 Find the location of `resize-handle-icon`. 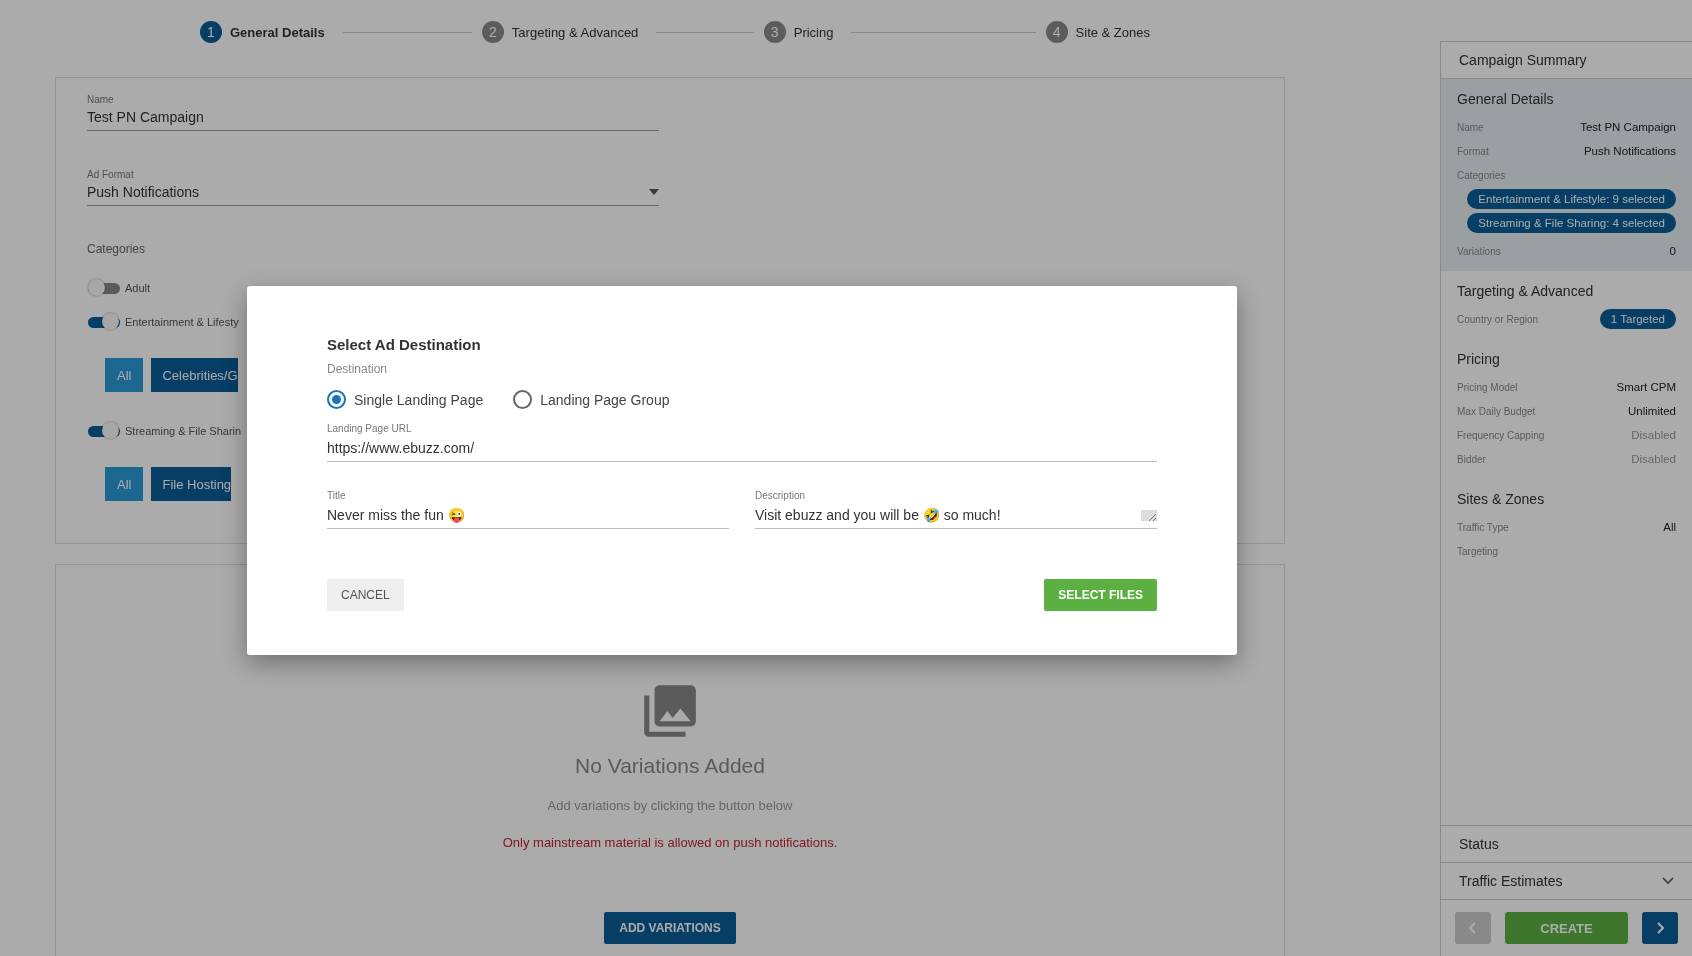

resize-handle-icon is located at coordinates (1149, 515).